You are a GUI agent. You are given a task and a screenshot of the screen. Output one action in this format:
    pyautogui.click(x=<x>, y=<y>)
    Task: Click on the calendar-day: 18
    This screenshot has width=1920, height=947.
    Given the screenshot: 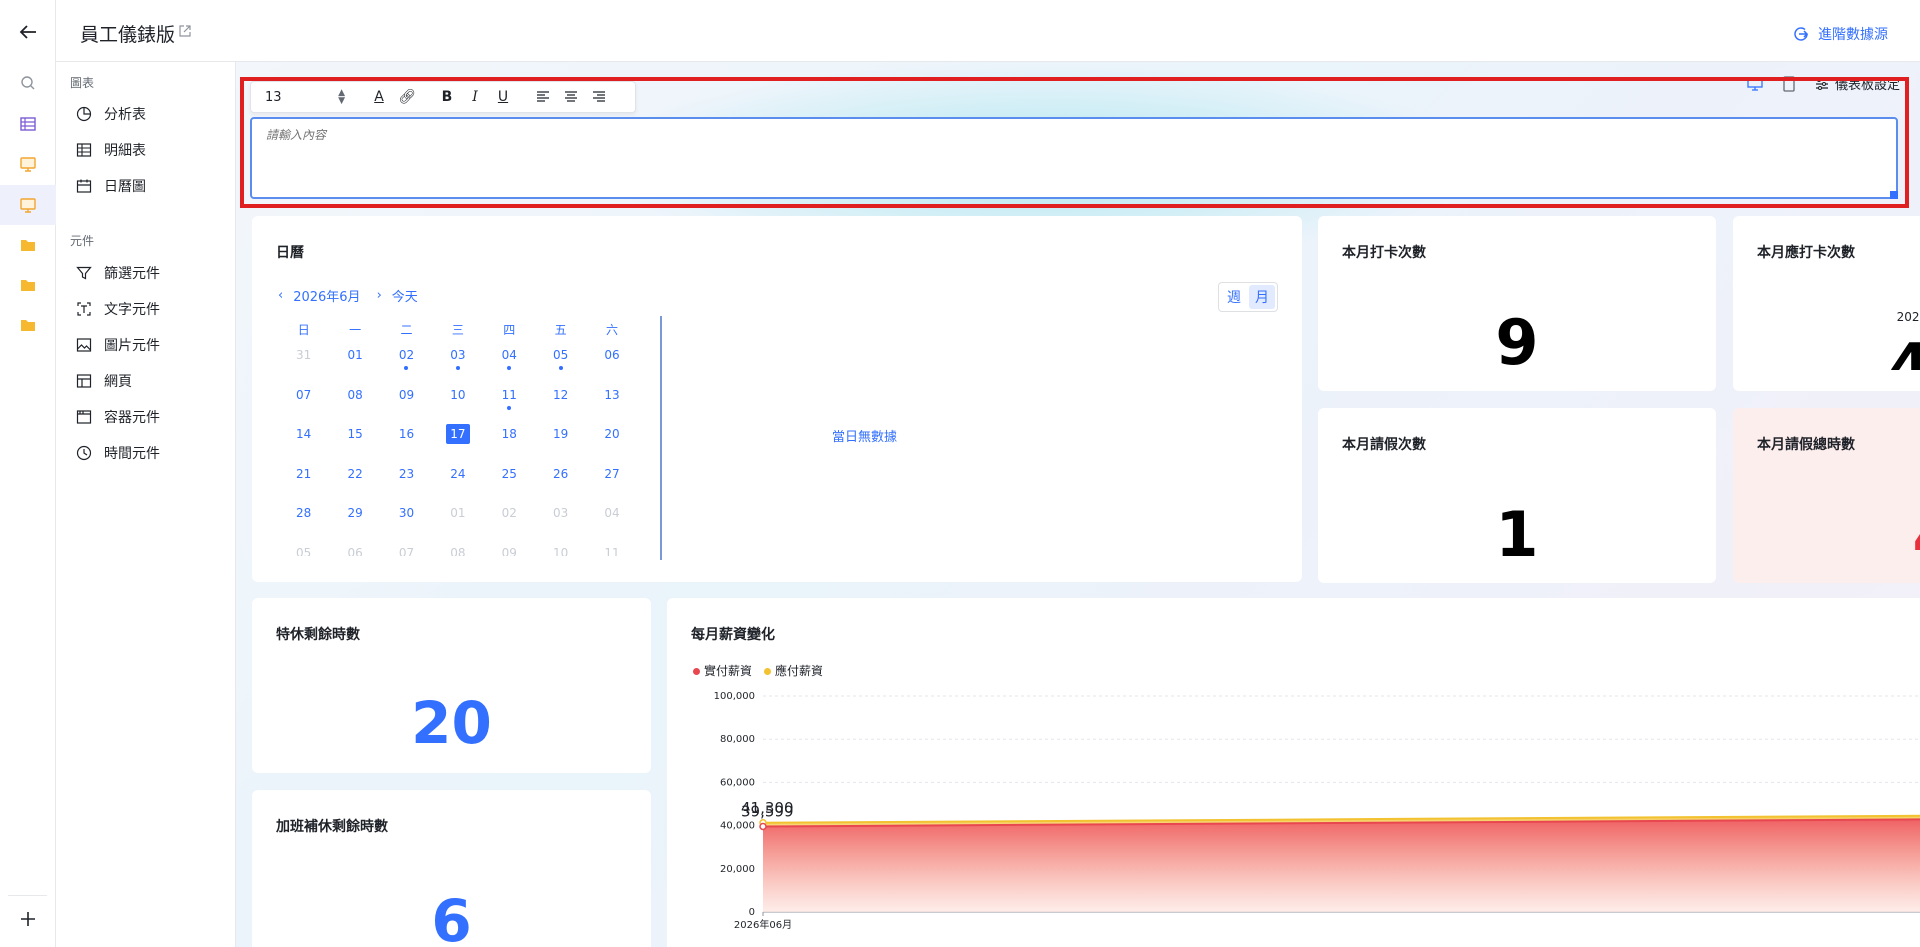 What is the action you would take?
    pyautogui.click(x=509, y=441)
    